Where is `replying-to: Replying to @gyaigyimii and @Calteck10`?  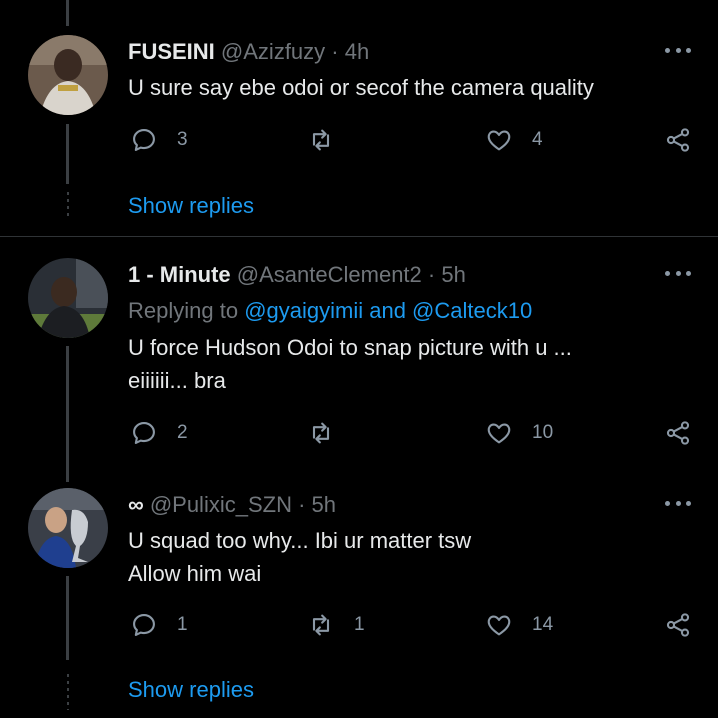 replying-to: Replying to @gyaigyimii and @Calteck10 is located at coordinates (330, 311).